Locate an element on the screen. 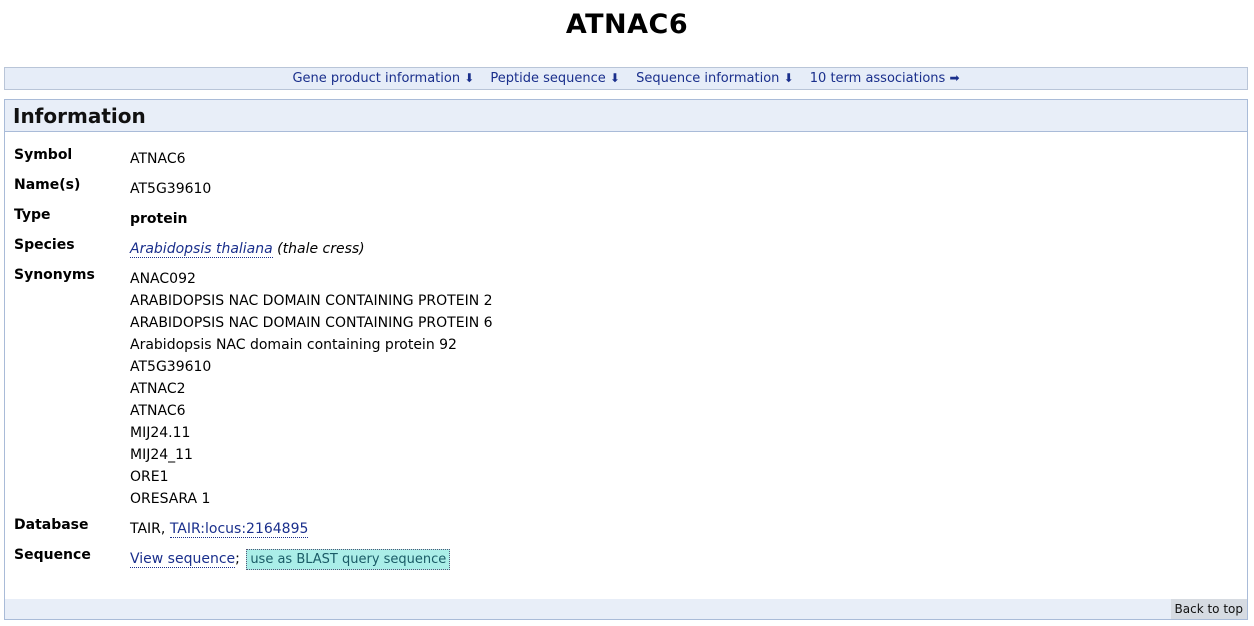 The width and height of the screenshot is (1254, 626). blast-query-button: use as BLAST query sequence is located at coordinates (348, 559).